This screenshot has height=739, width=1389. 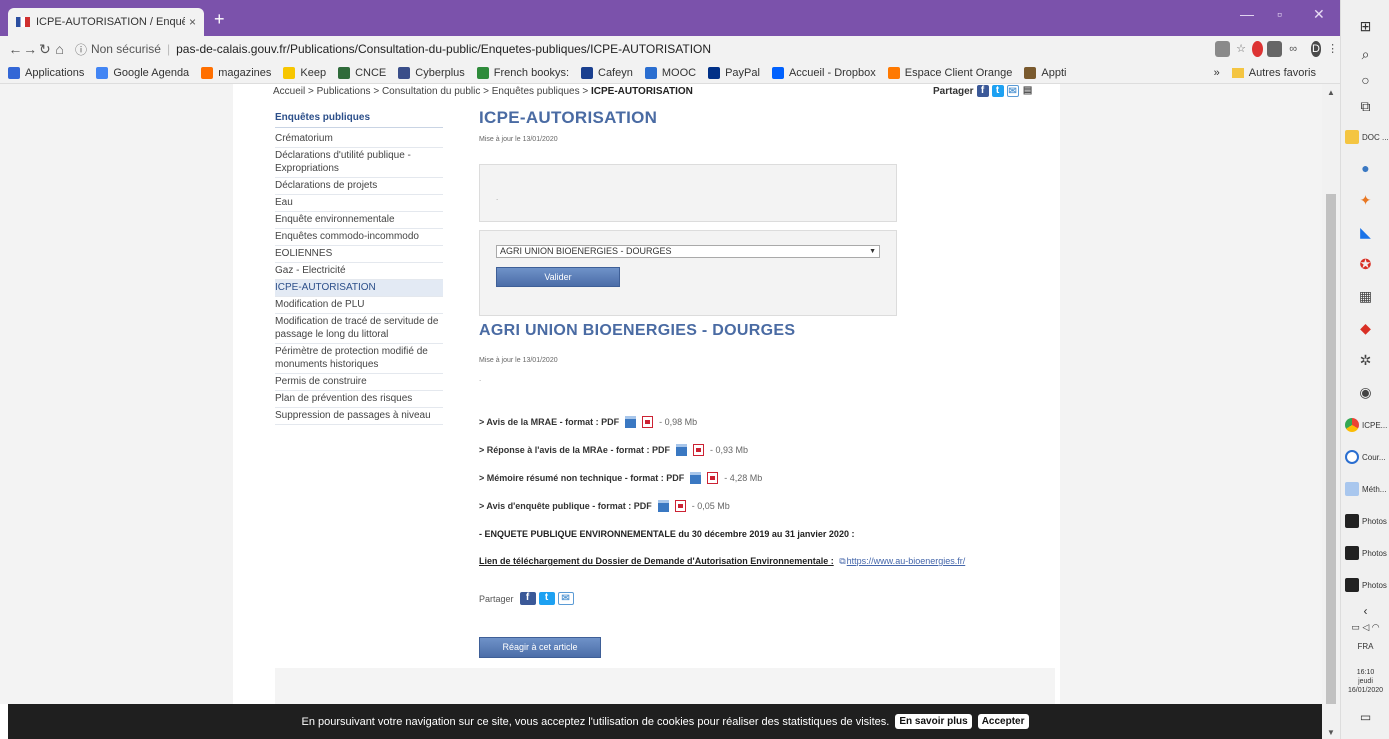 I want to click on sidebar-item: Plan de prévention des risques, so click(x=359, y=399).